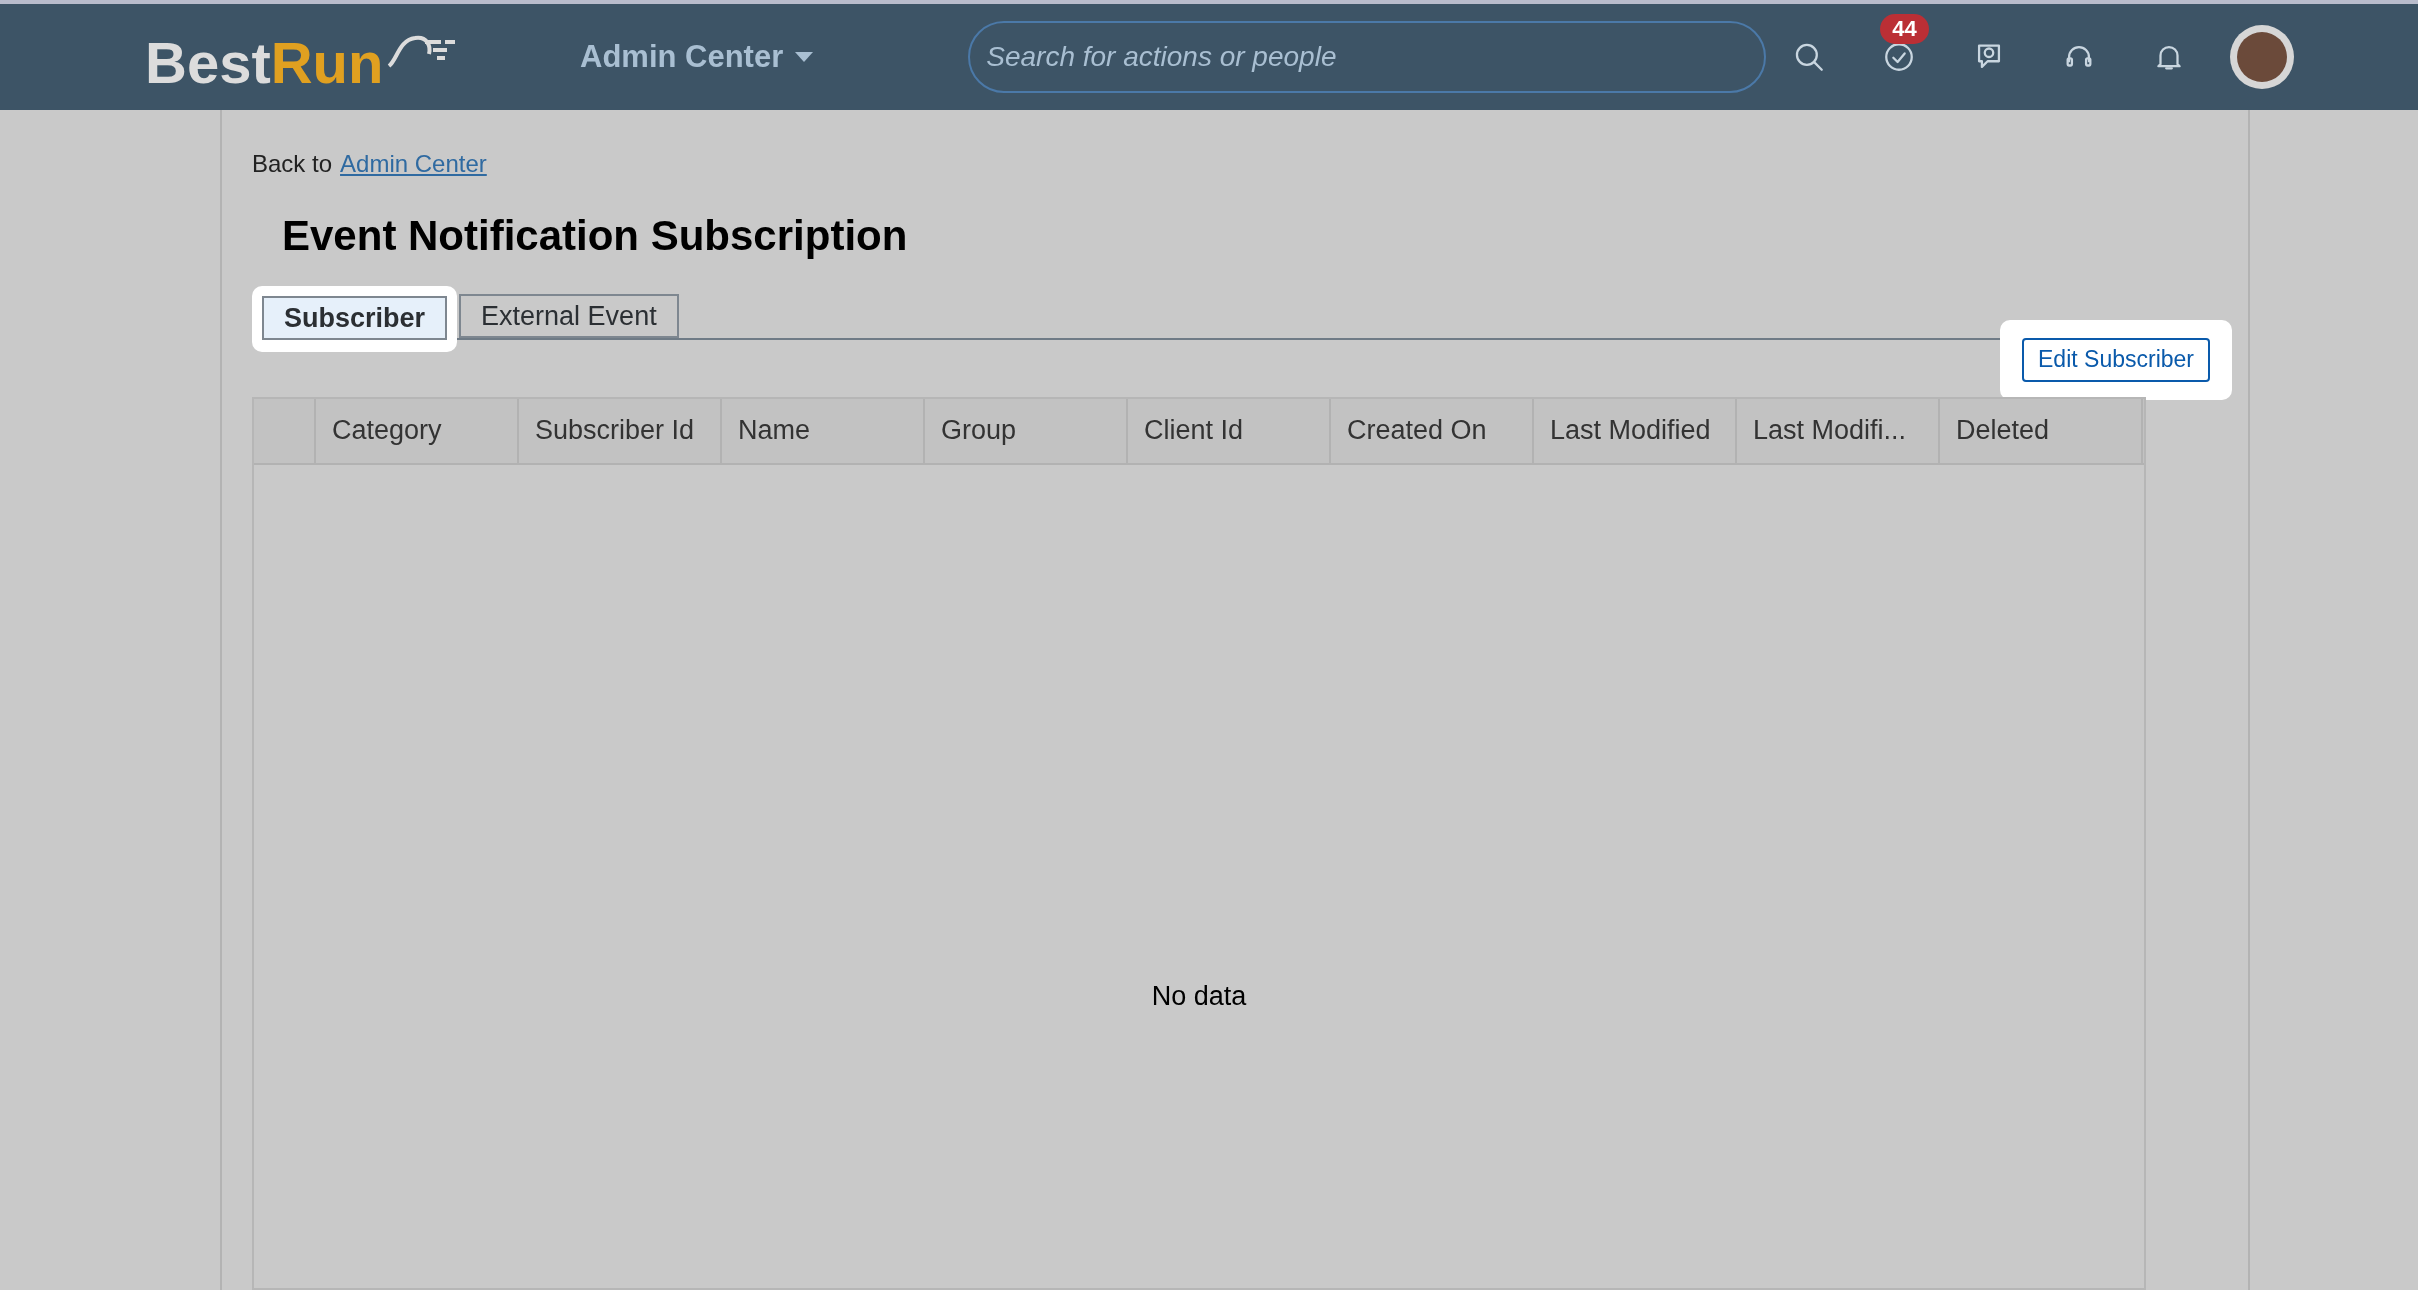  What do you see at coordinates (355, 317) in the screenshot?
I see `tab: Subscriber` at bounding box center [355, 317].